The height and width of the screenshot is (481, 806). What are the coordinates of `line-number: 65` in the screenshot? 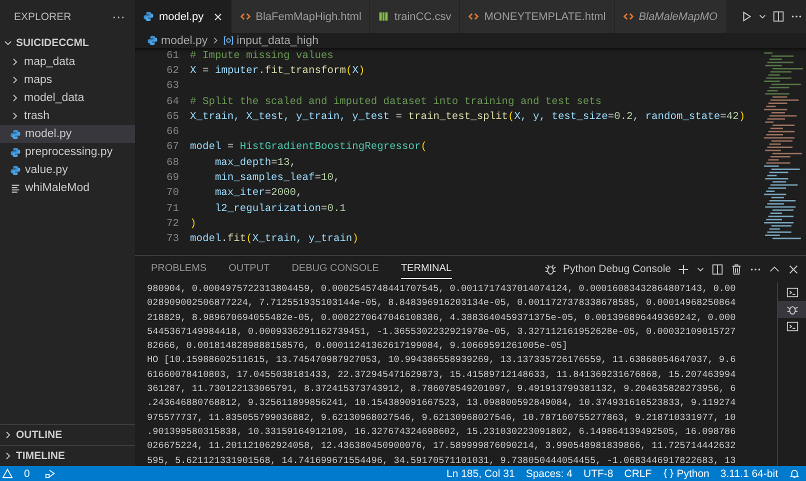 It's located at (173, 116).